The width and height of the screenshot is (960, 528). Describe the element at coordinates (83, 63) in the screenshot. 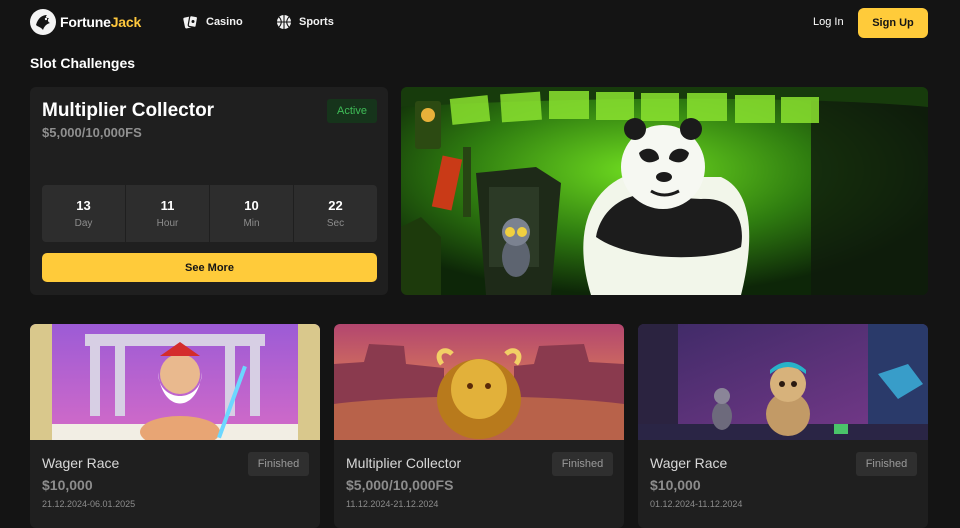

I see `section-title: Slot Challenges` at that location.